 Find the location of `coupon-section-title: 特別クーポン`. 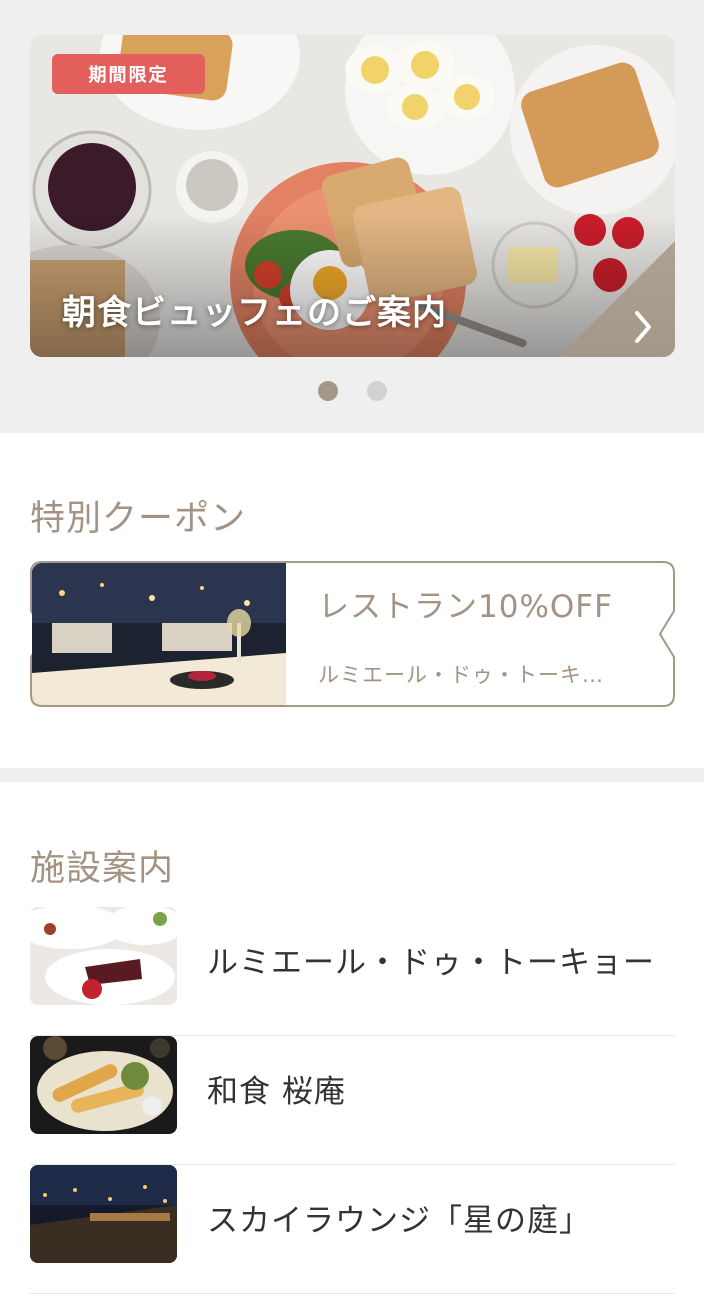

coupon-section-title: 特別クーポン is located at coordinates (138, 519).